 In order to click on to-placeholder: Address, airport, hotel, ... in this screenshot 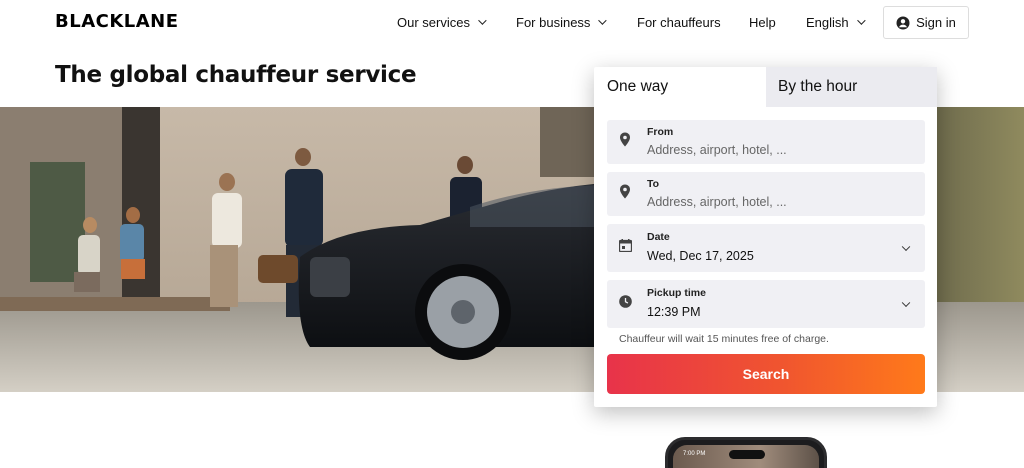, I will do `click(717, 202)`.